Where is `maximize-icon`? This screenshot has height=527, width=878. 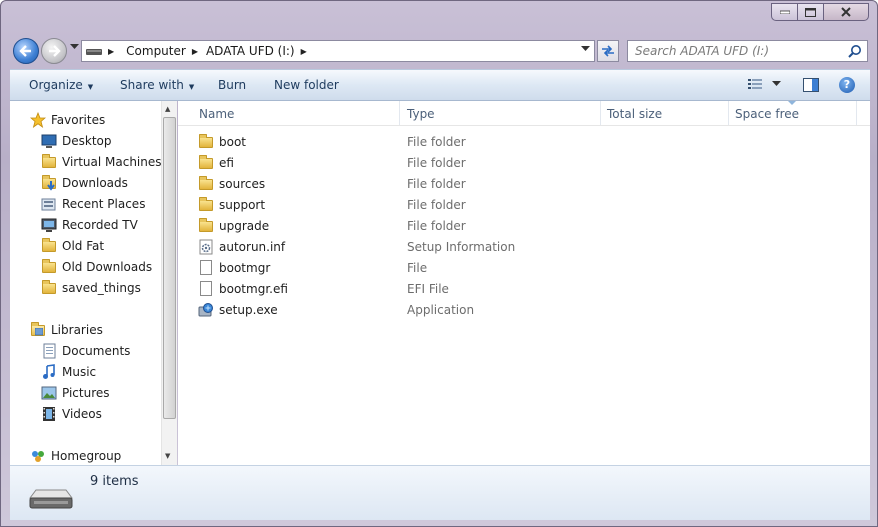
maximize-icon is located at coordinates (810, 12).